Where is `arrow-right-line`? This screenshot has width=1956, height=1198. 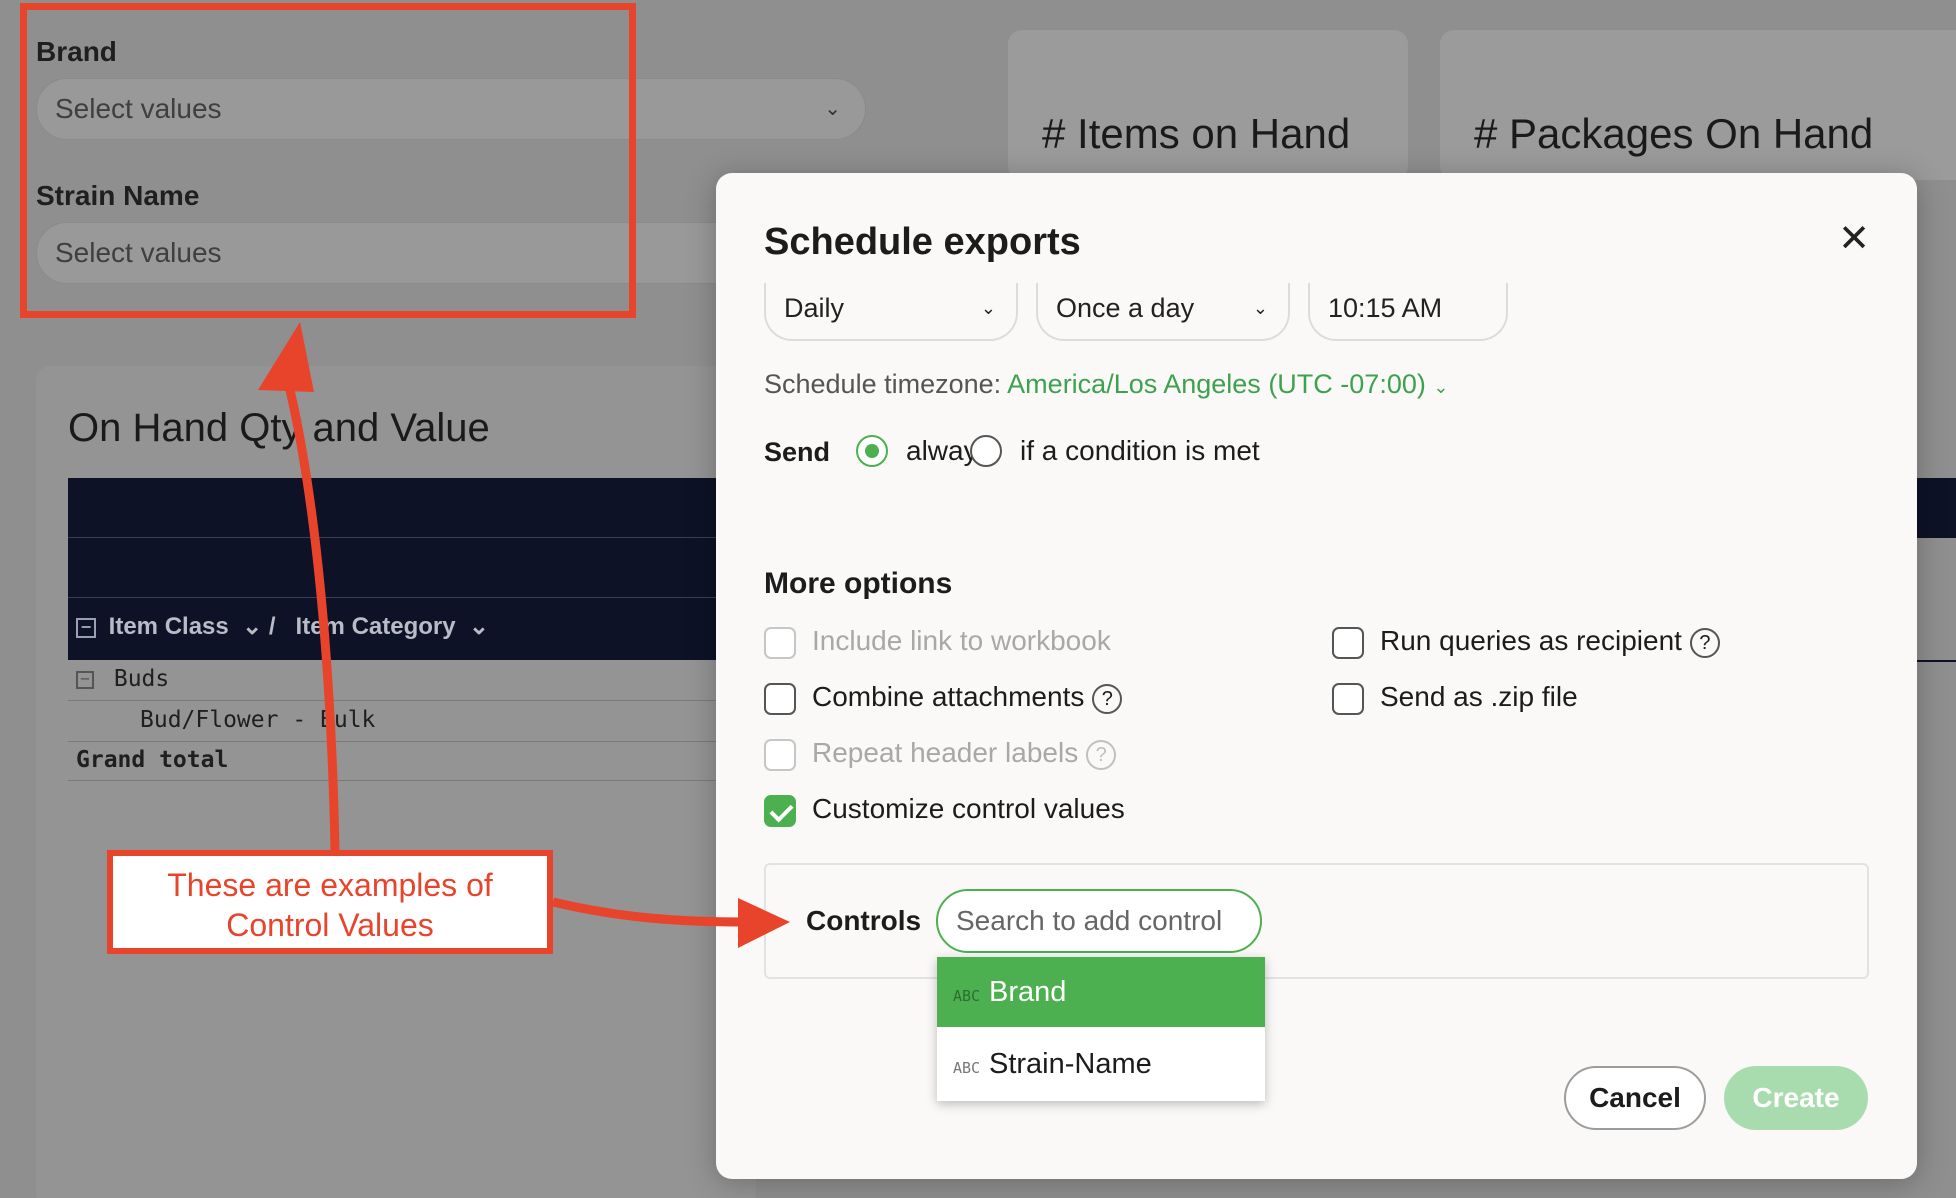 arrow-right-line is located at coordinates (648, 912).